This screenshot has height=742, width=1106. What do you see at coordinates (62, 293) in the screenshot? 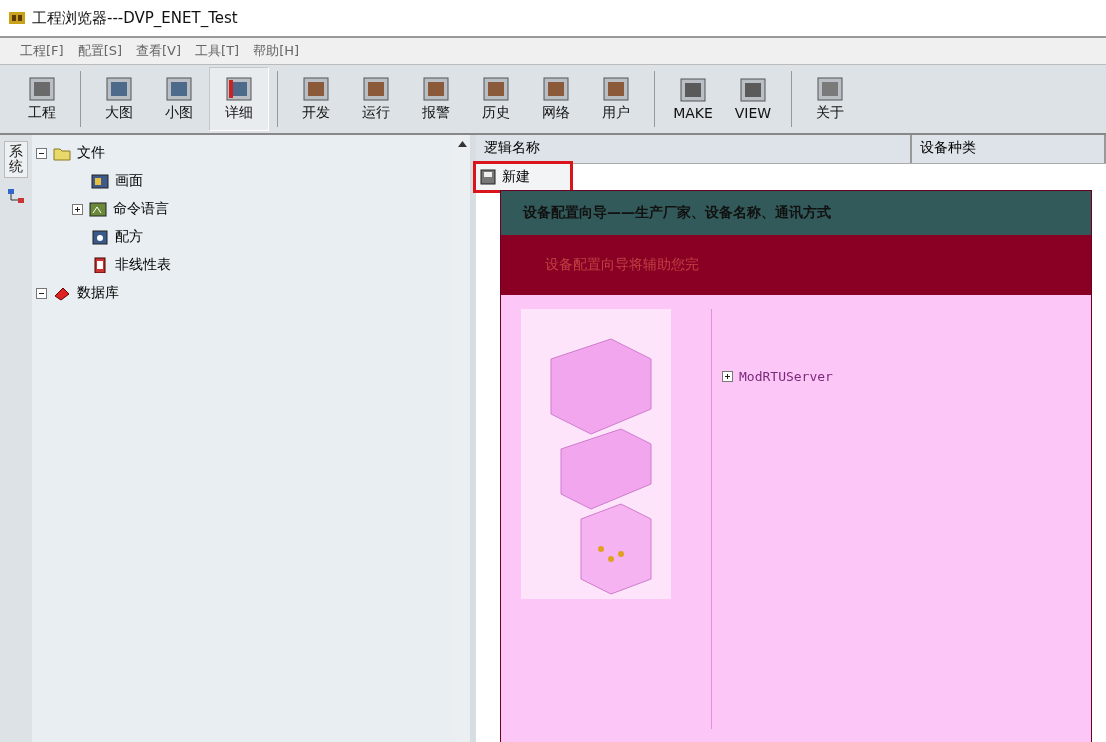
I see `database-icon` at bounding box center [62, 293].